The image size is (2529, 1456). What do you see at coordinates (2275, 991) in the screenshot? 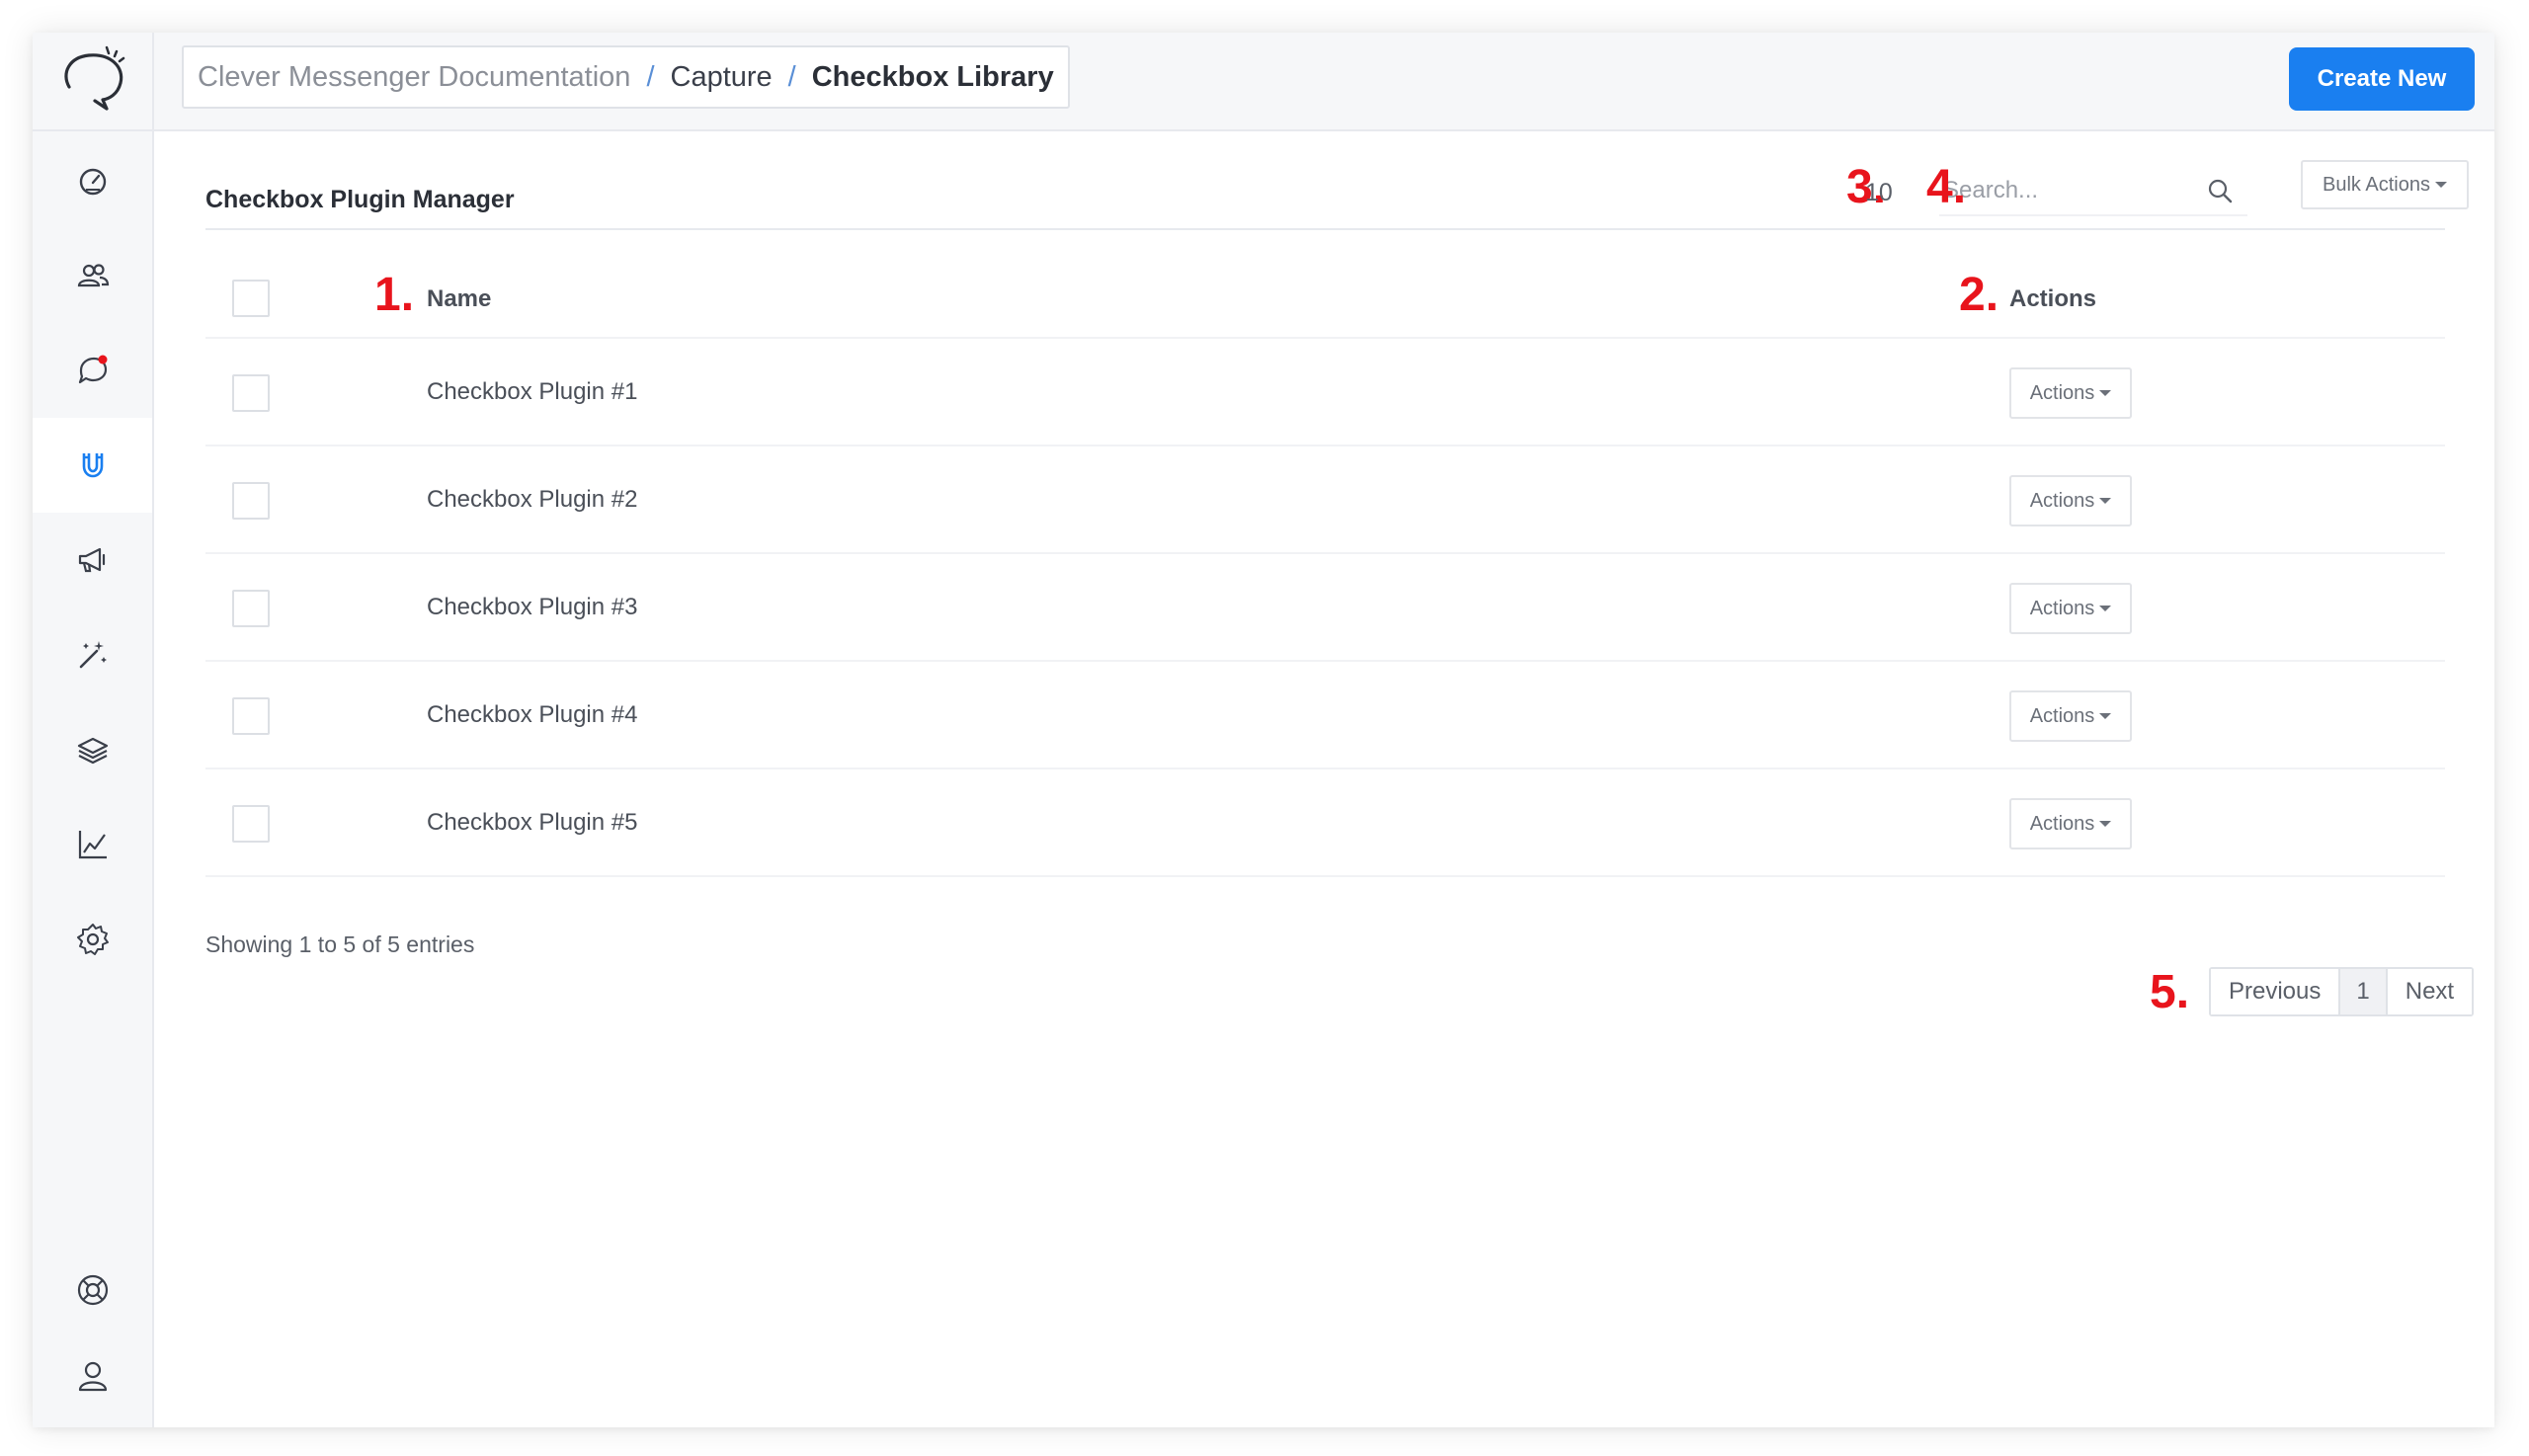
I see `previous-page-button: Previous` at bounding box center [2275, 991].